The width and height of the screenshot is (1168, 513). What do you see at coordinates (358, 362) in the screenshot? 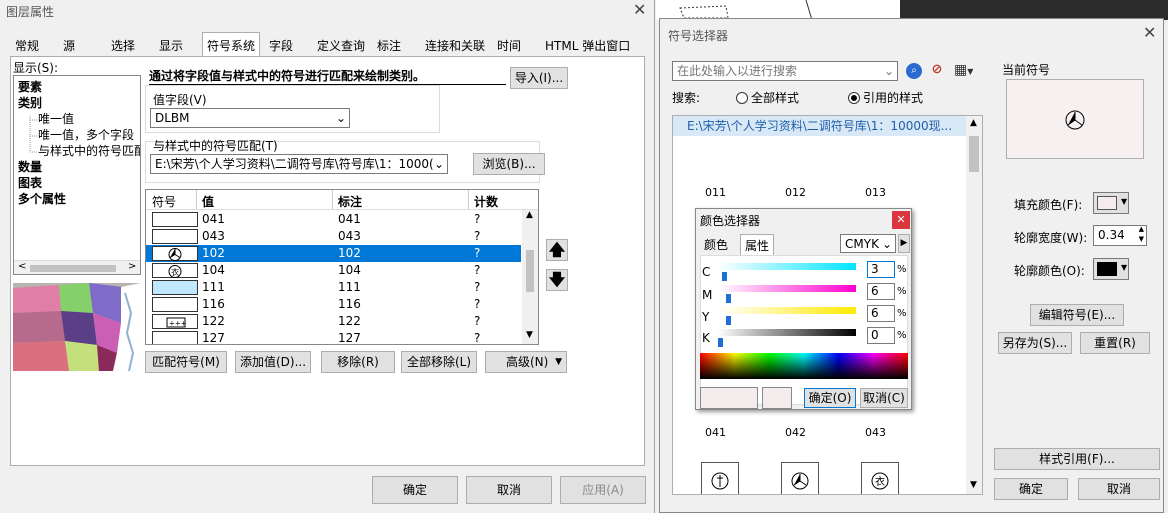
I see `remove-button: 移除(R)` at bounding box center [358, 362].